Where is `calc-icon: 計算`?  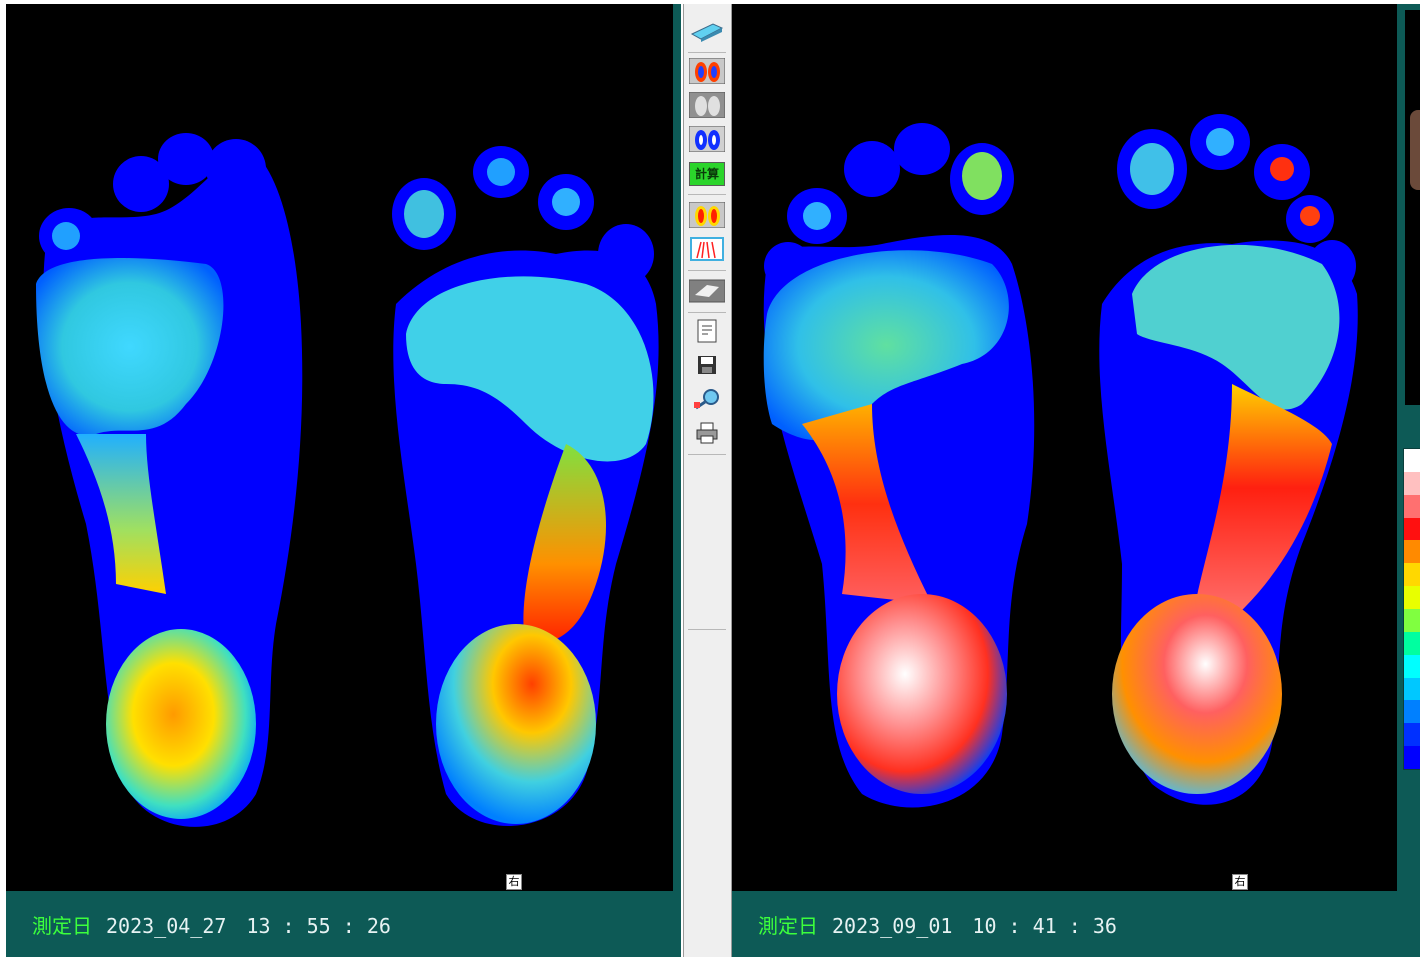 calc-icon: 計算 is located at coordinates (707, 174).